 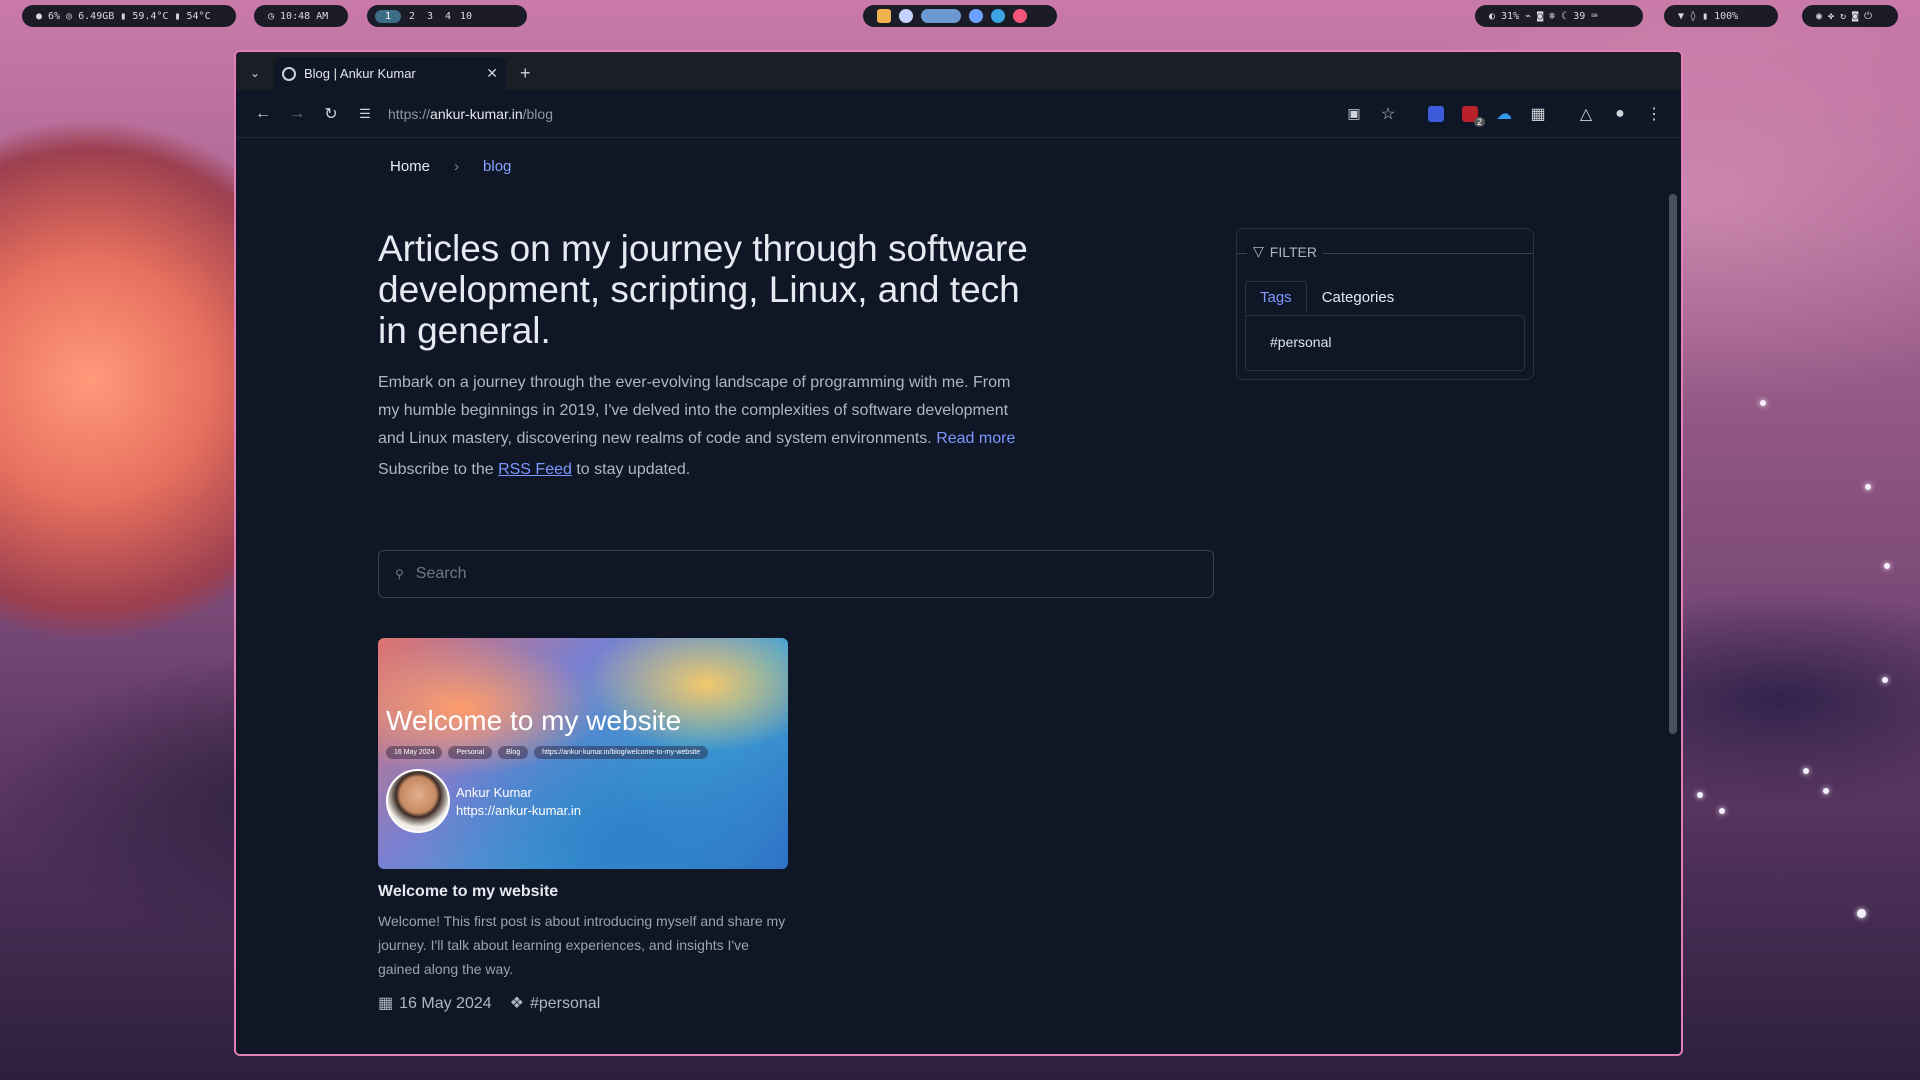 I want to click on post-meta: ▦ 16 May 2024 ❖ #personal, so click(x=583, y=1003).